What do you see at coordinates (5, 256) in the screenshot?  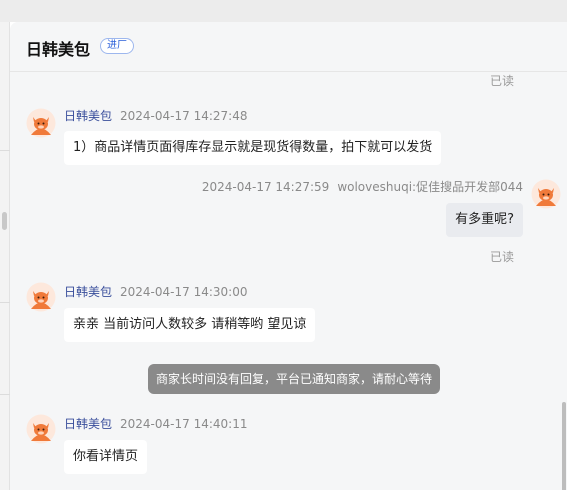 I see `left-list-strip` at bounding box center [5, 256].